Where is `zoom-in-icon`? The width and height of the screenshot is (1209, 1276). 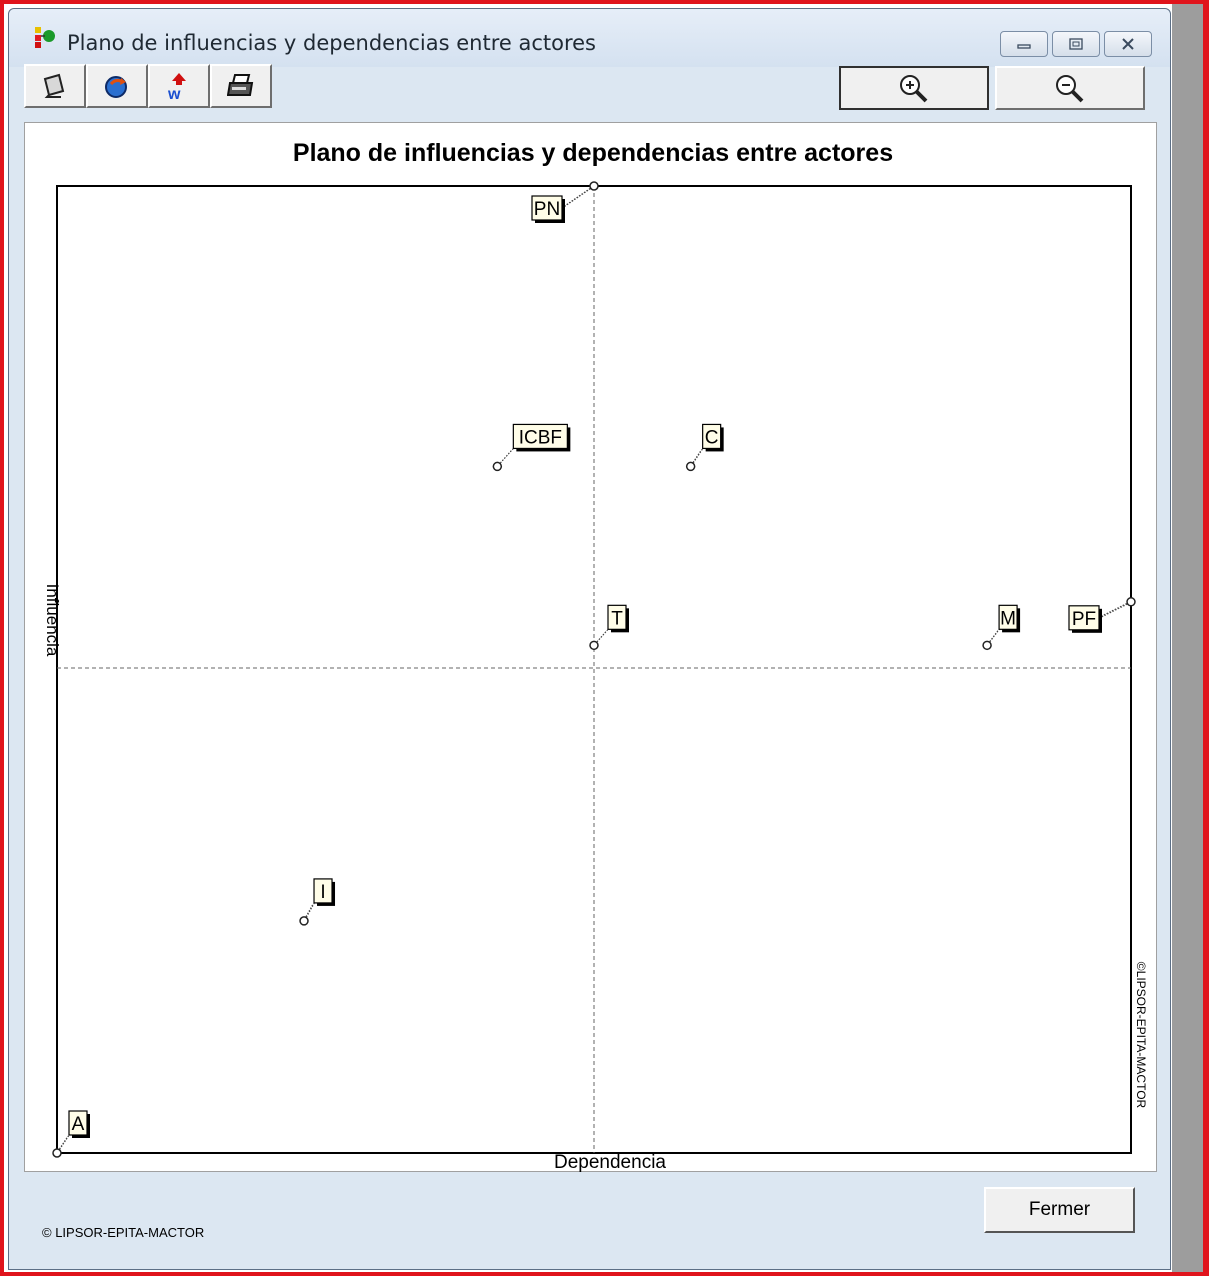
zoom-in-icon is located at coordinates (914, 89).